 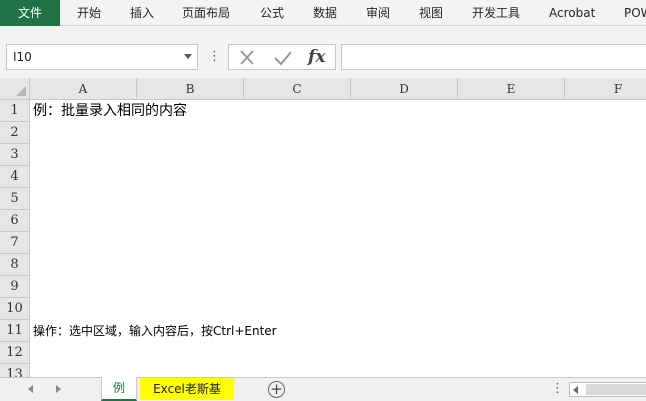 What do you see at coordinates (15, 199) in the screenshot?
I see `row-header-5: 5` at bounding box center [15, 199].